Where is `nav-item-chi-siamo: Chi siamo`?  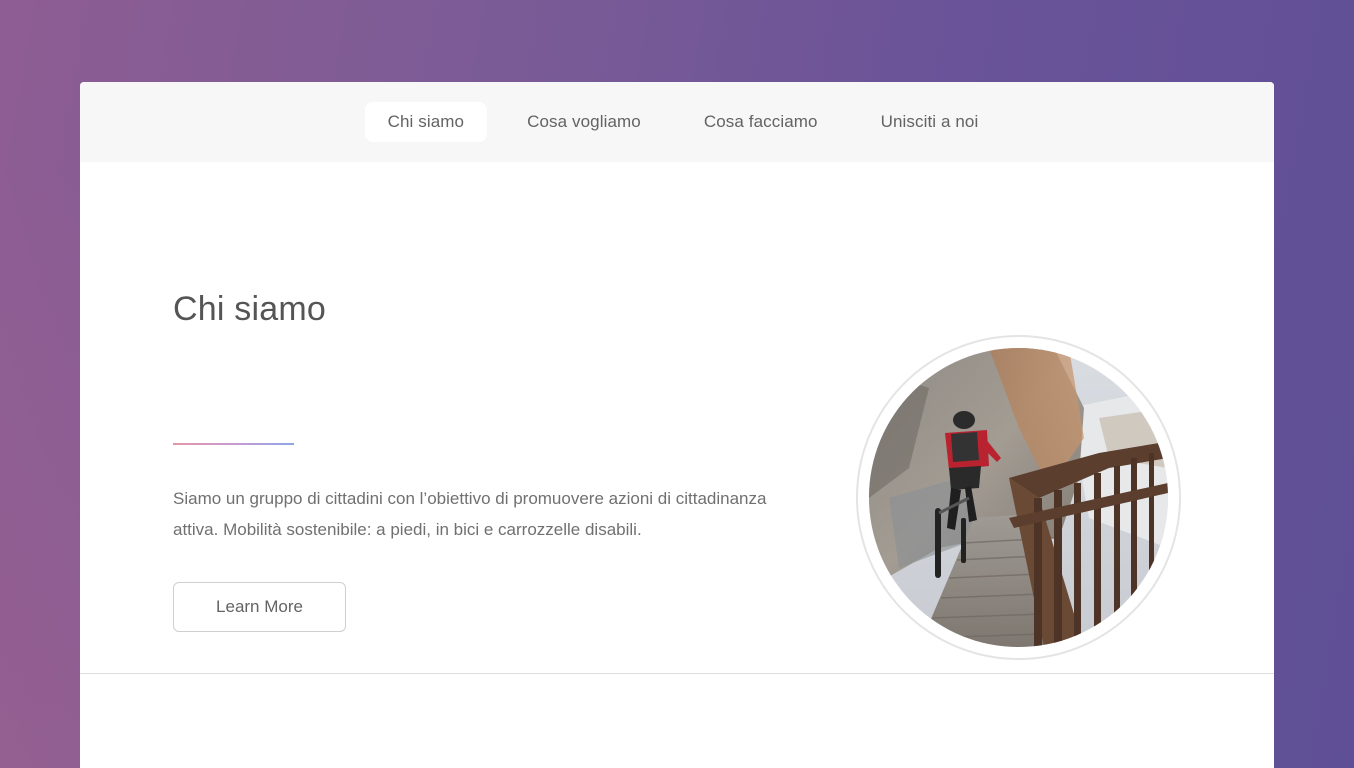 nav-item-chi-siamo: Chi siamo is located at coordinates (426, 122).